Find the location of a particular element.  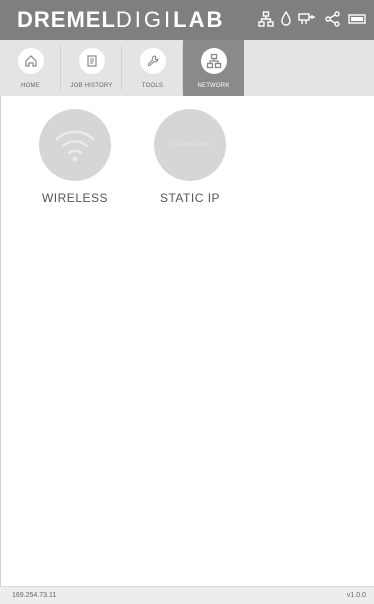

app-header: DREMELDIGILAB is located at coordinates (187, 20).